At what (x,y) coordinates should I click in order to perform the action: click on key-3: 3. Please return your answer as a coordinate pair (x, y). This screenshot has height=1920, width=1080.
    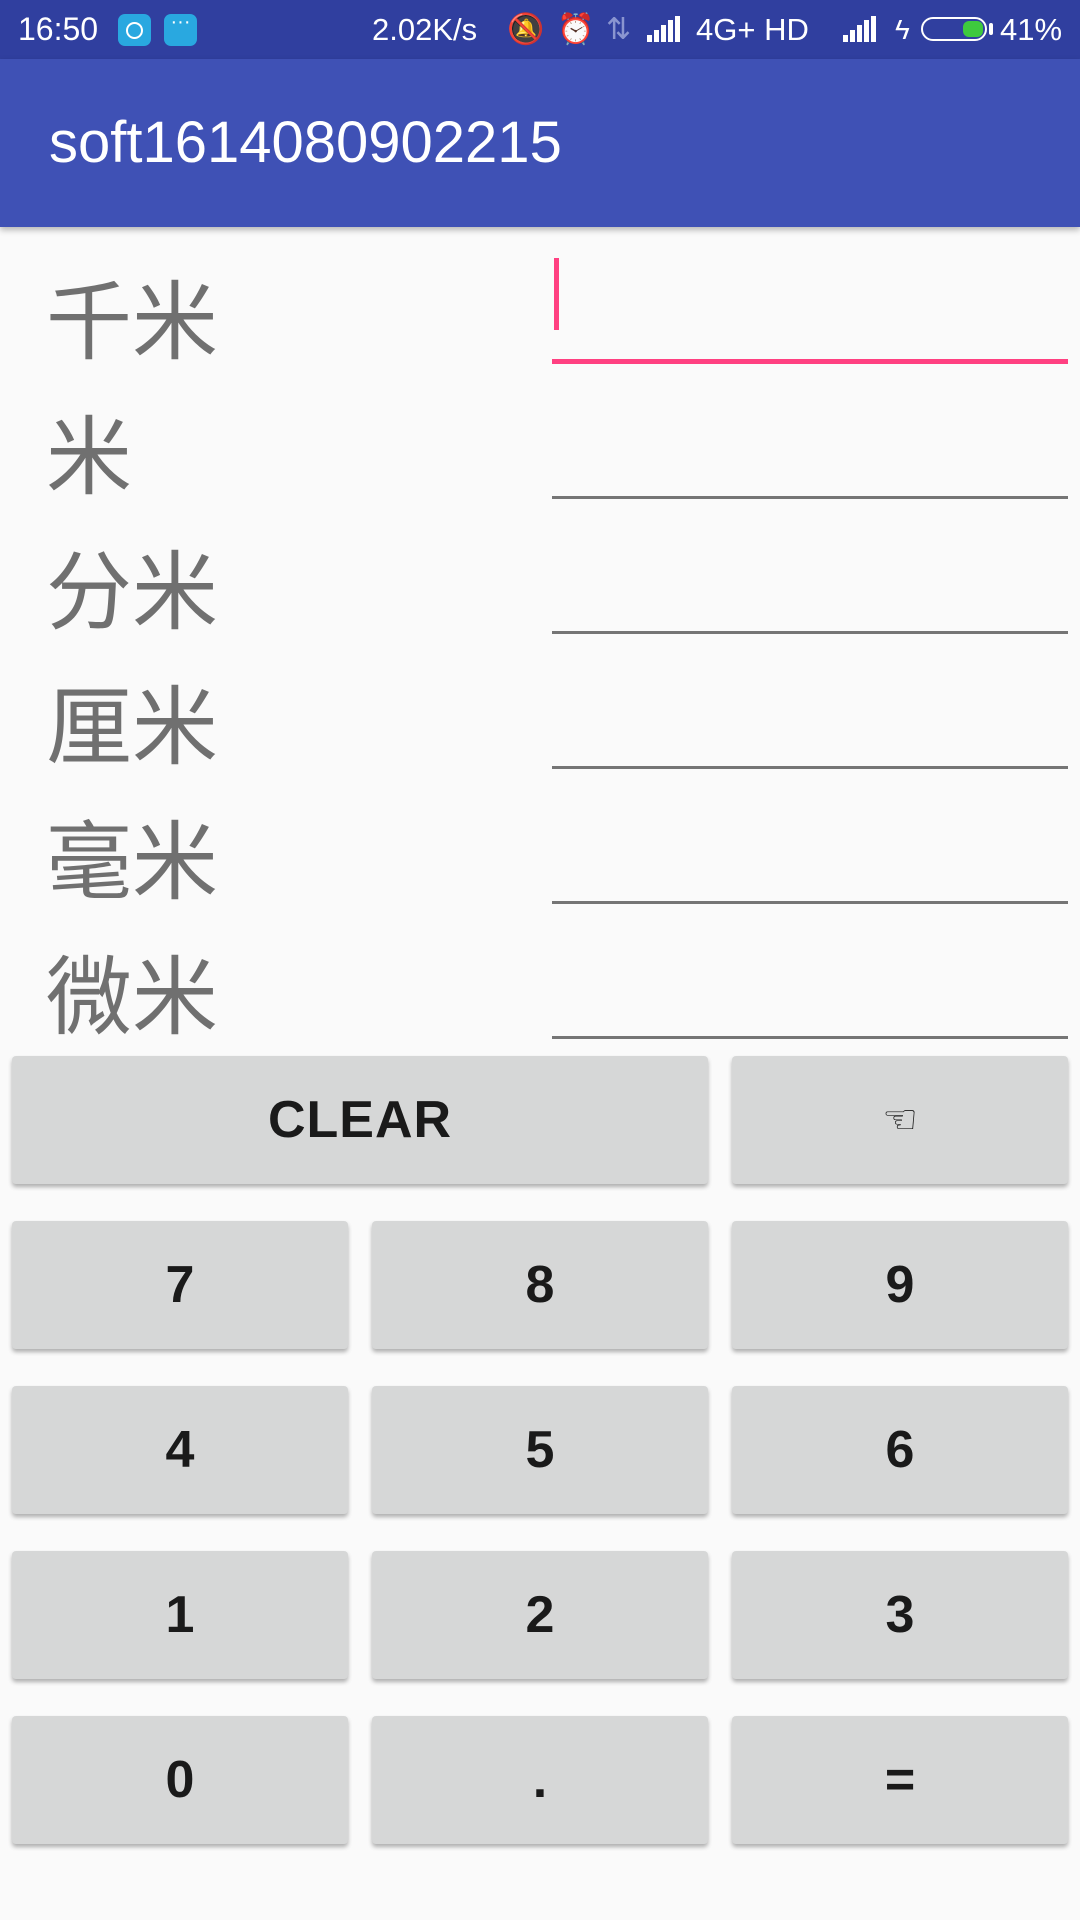
    Looking at the image, I should click on (900, 1615).